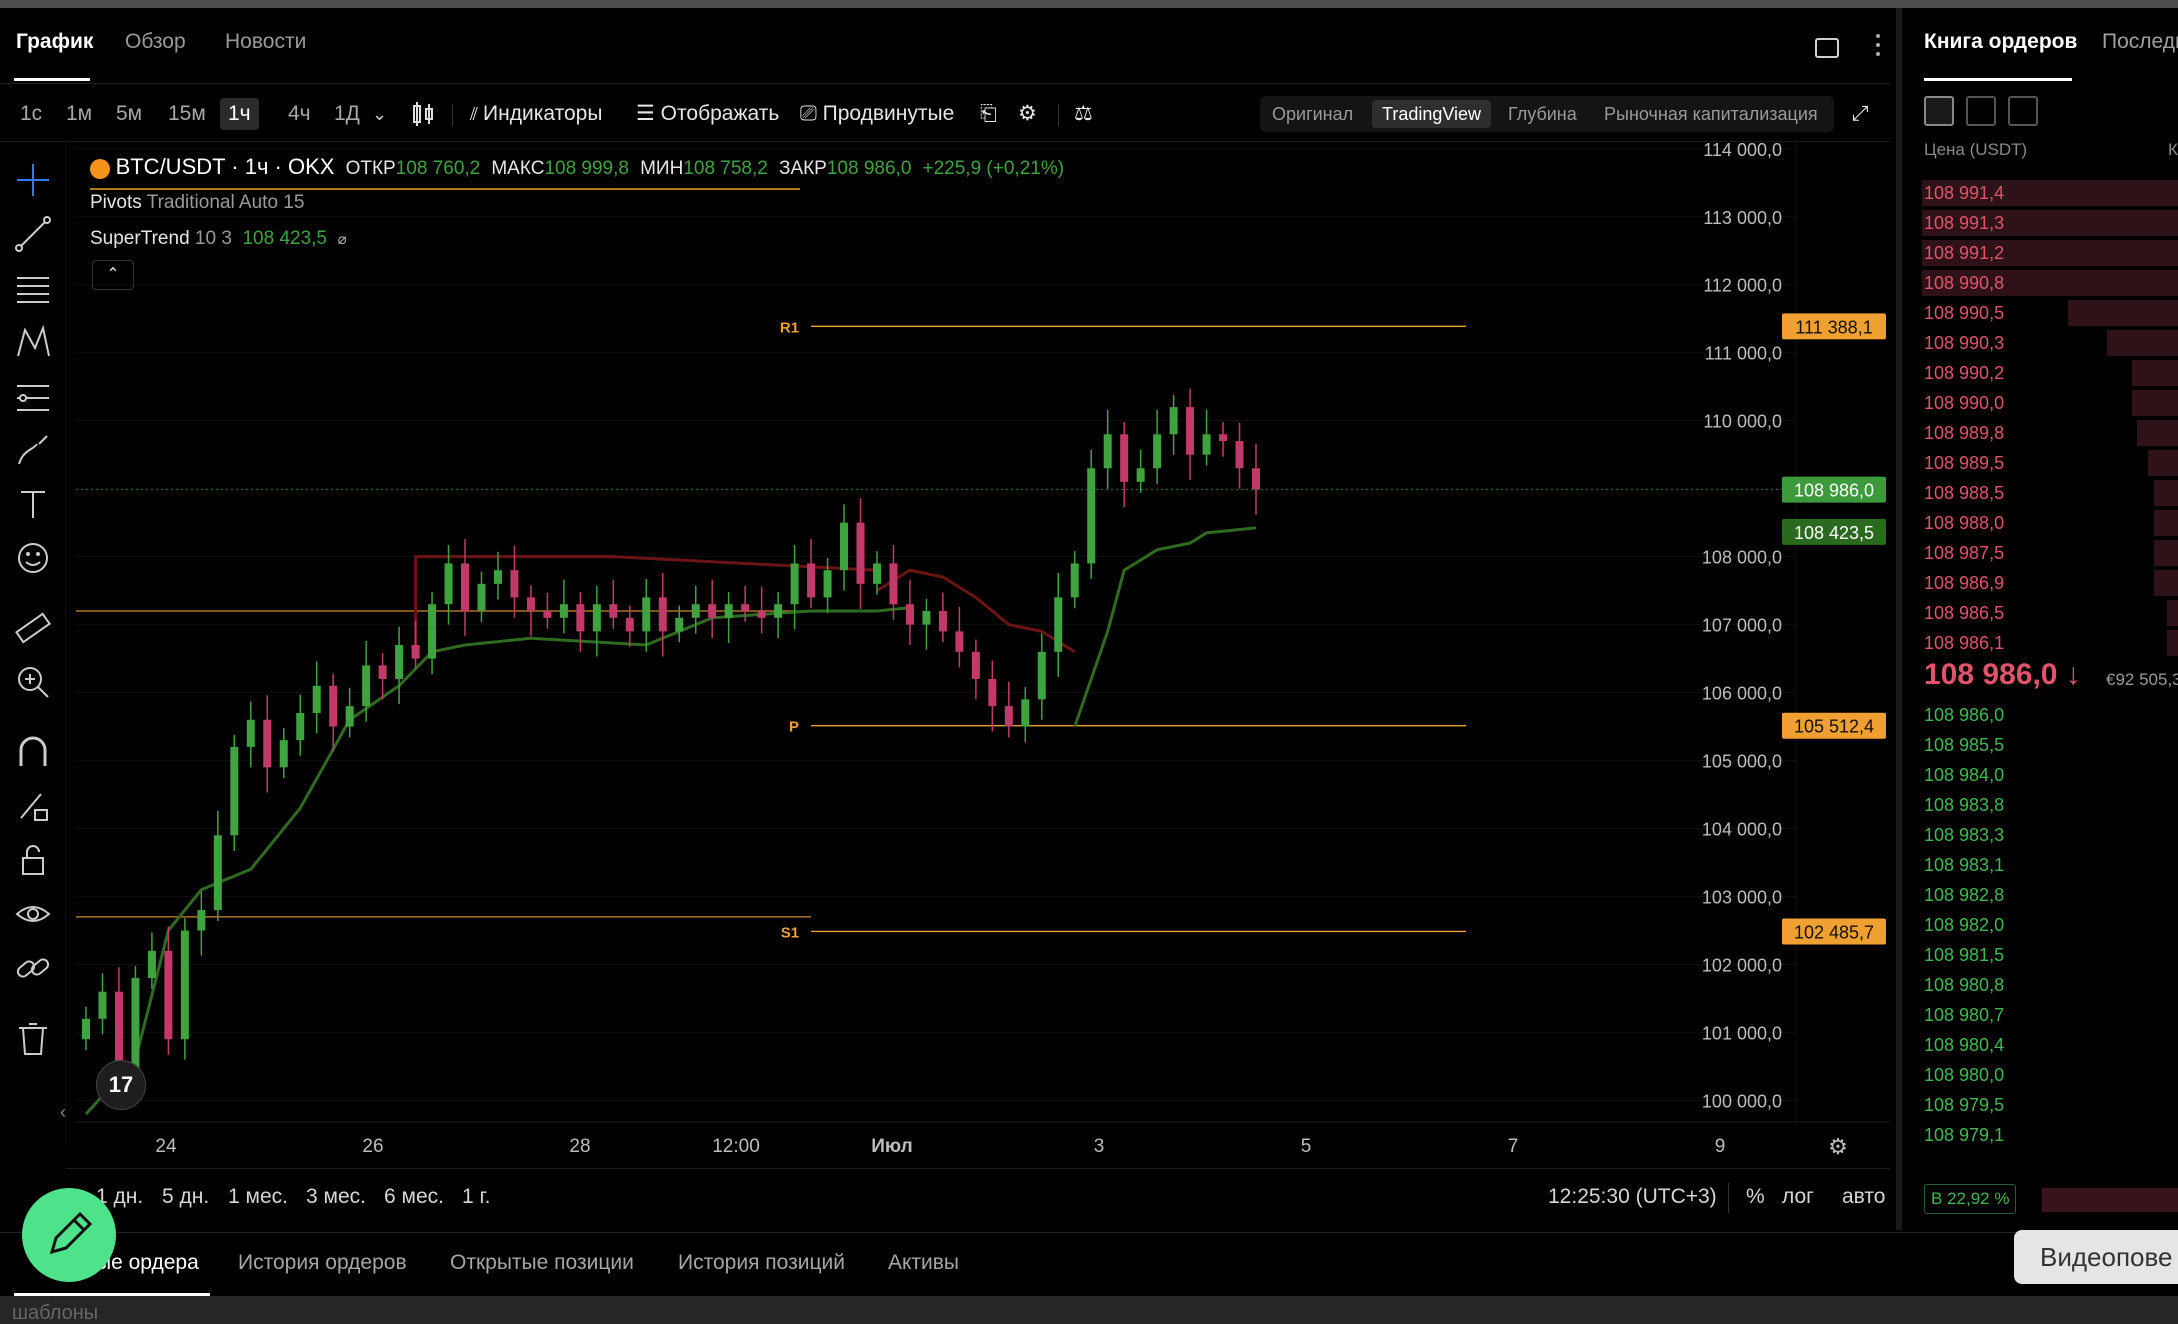 This screenshot has width=2178, height=1324. Describe the element at coordinates (761, 1263) in the screenshot. I see `tab-position-history: История позиций` at that location.